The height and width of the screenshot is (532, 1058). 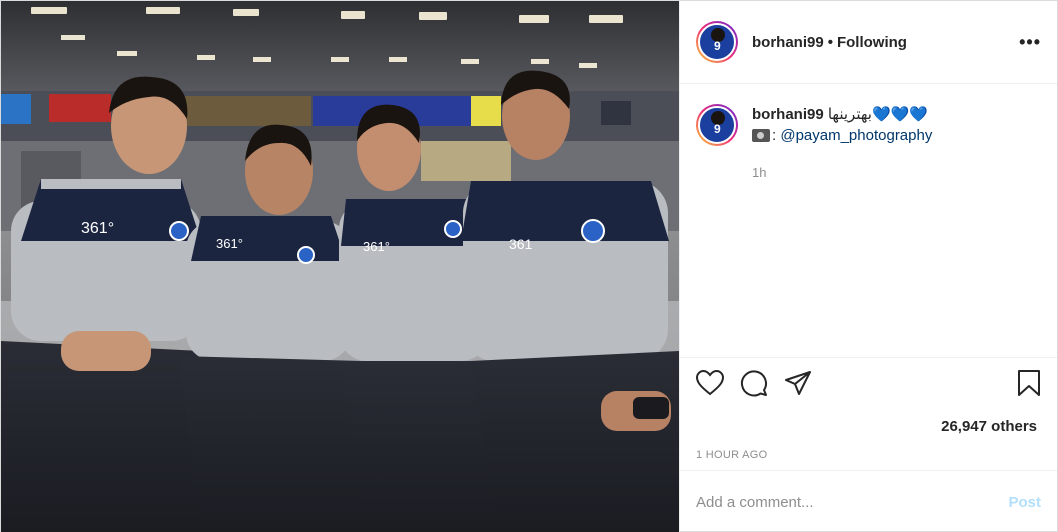 What do you see at coordinates (774, 135) in the screenshot?
I see `mention-prefix: :` at bounding box center [774, 135].